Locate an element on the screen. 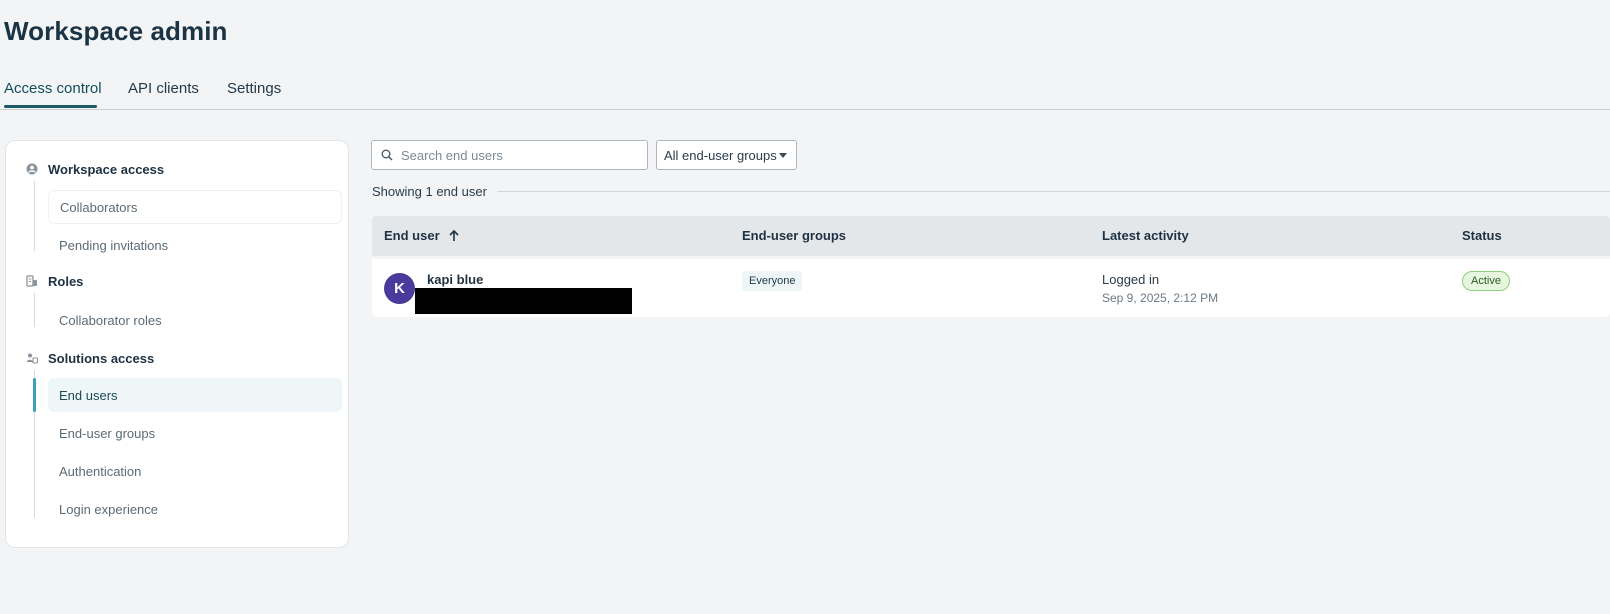  page-title: Workspace admin is located at coordinates (116, 31).